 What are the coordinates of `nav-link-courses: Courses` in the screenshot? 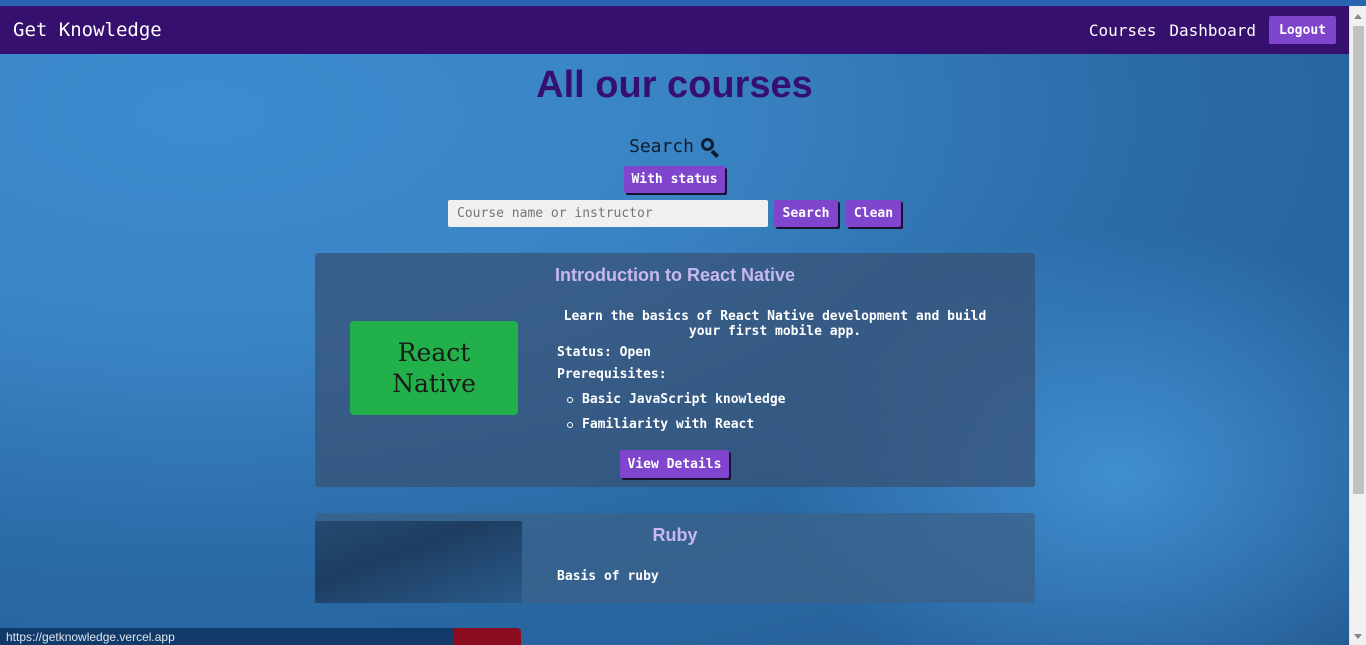 It's located at (1122, 30).